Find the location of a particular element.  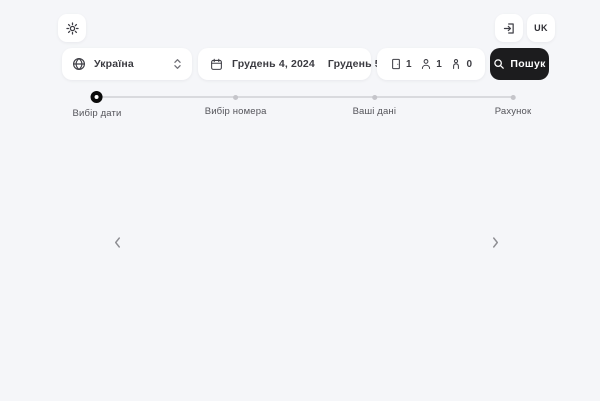

door-icon is located at coordinates (396, 64).